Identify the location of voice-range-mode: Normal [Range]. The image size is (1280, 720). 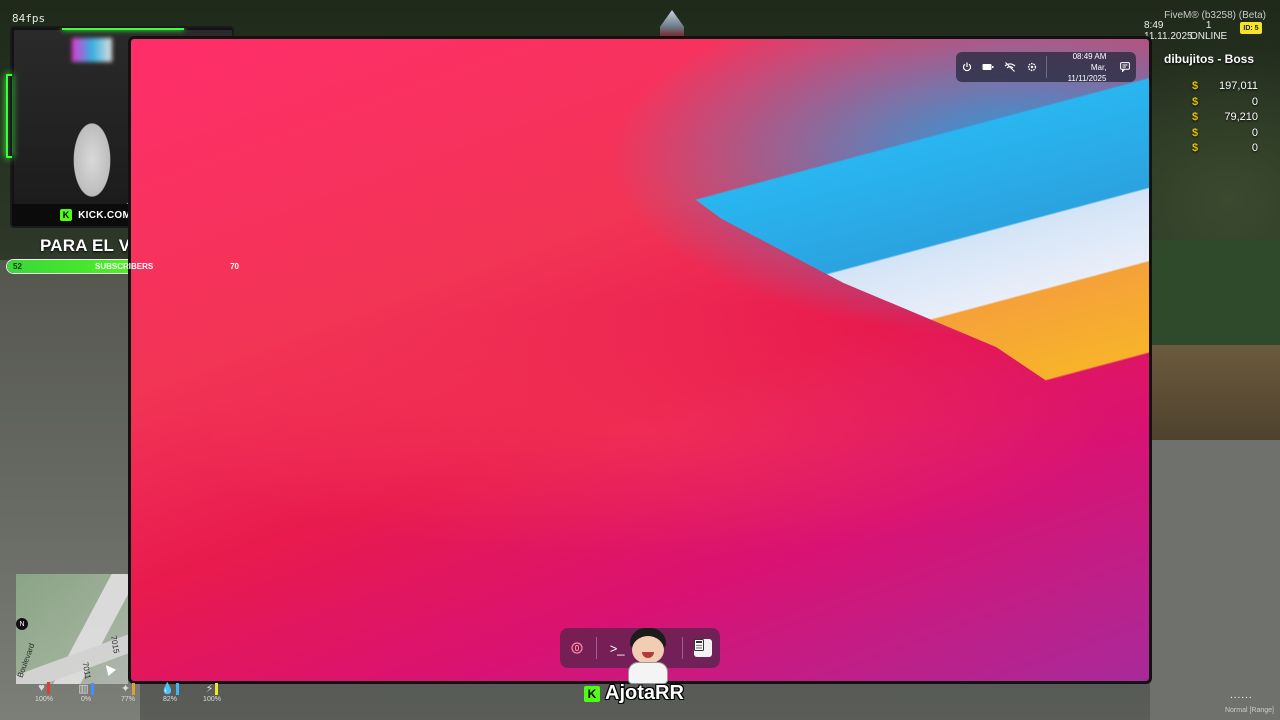
(1249, 710).